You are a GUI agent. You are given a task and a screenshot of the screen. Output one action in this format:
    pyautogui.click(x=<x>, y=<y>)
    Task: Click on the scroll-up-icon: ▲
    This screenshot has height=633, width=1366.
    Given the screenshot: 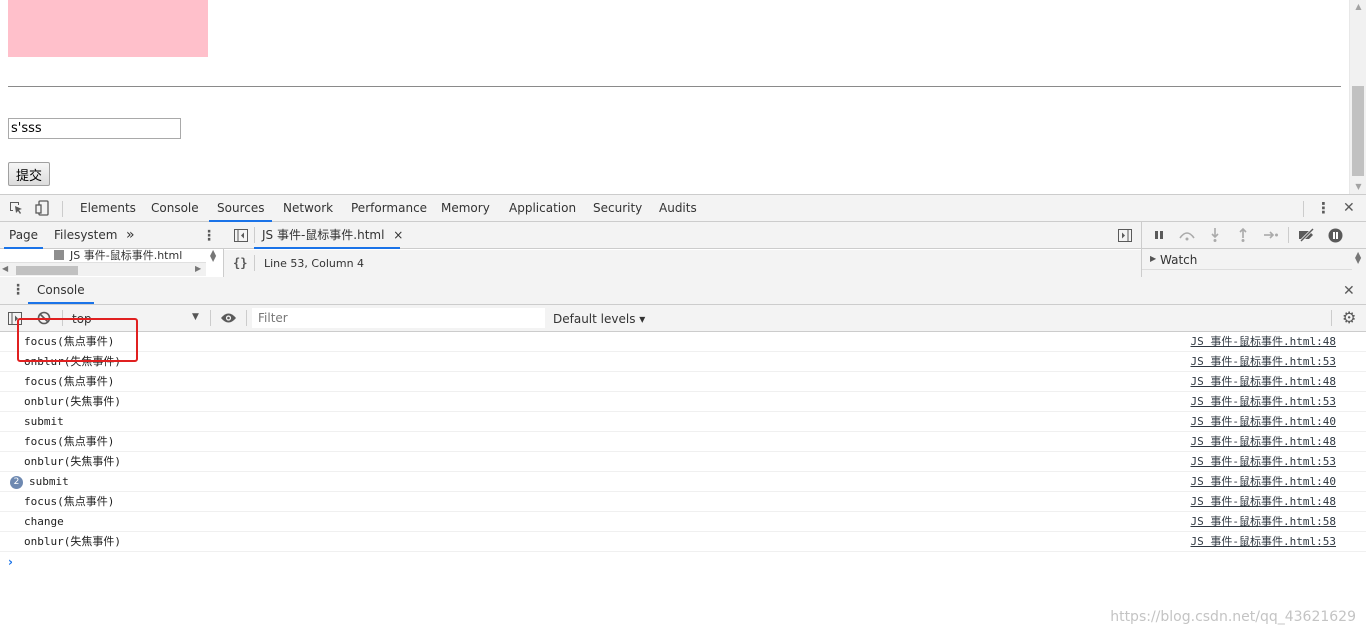 What is the action you would take?
    pyautogui.click(x=1358, y=7)
    